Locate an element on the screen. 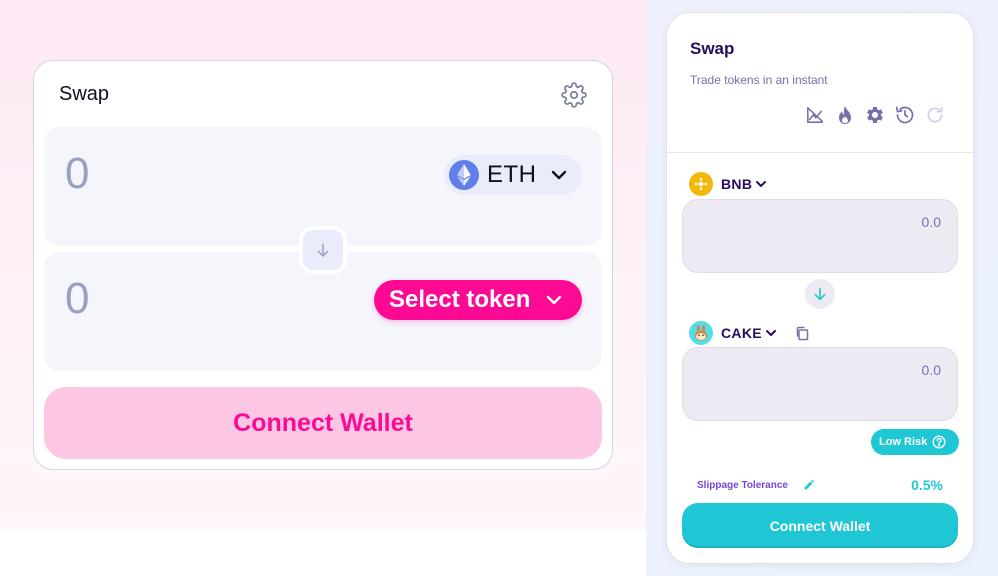  from-amount-input: 0.0 is located at coordinates (820, 236).